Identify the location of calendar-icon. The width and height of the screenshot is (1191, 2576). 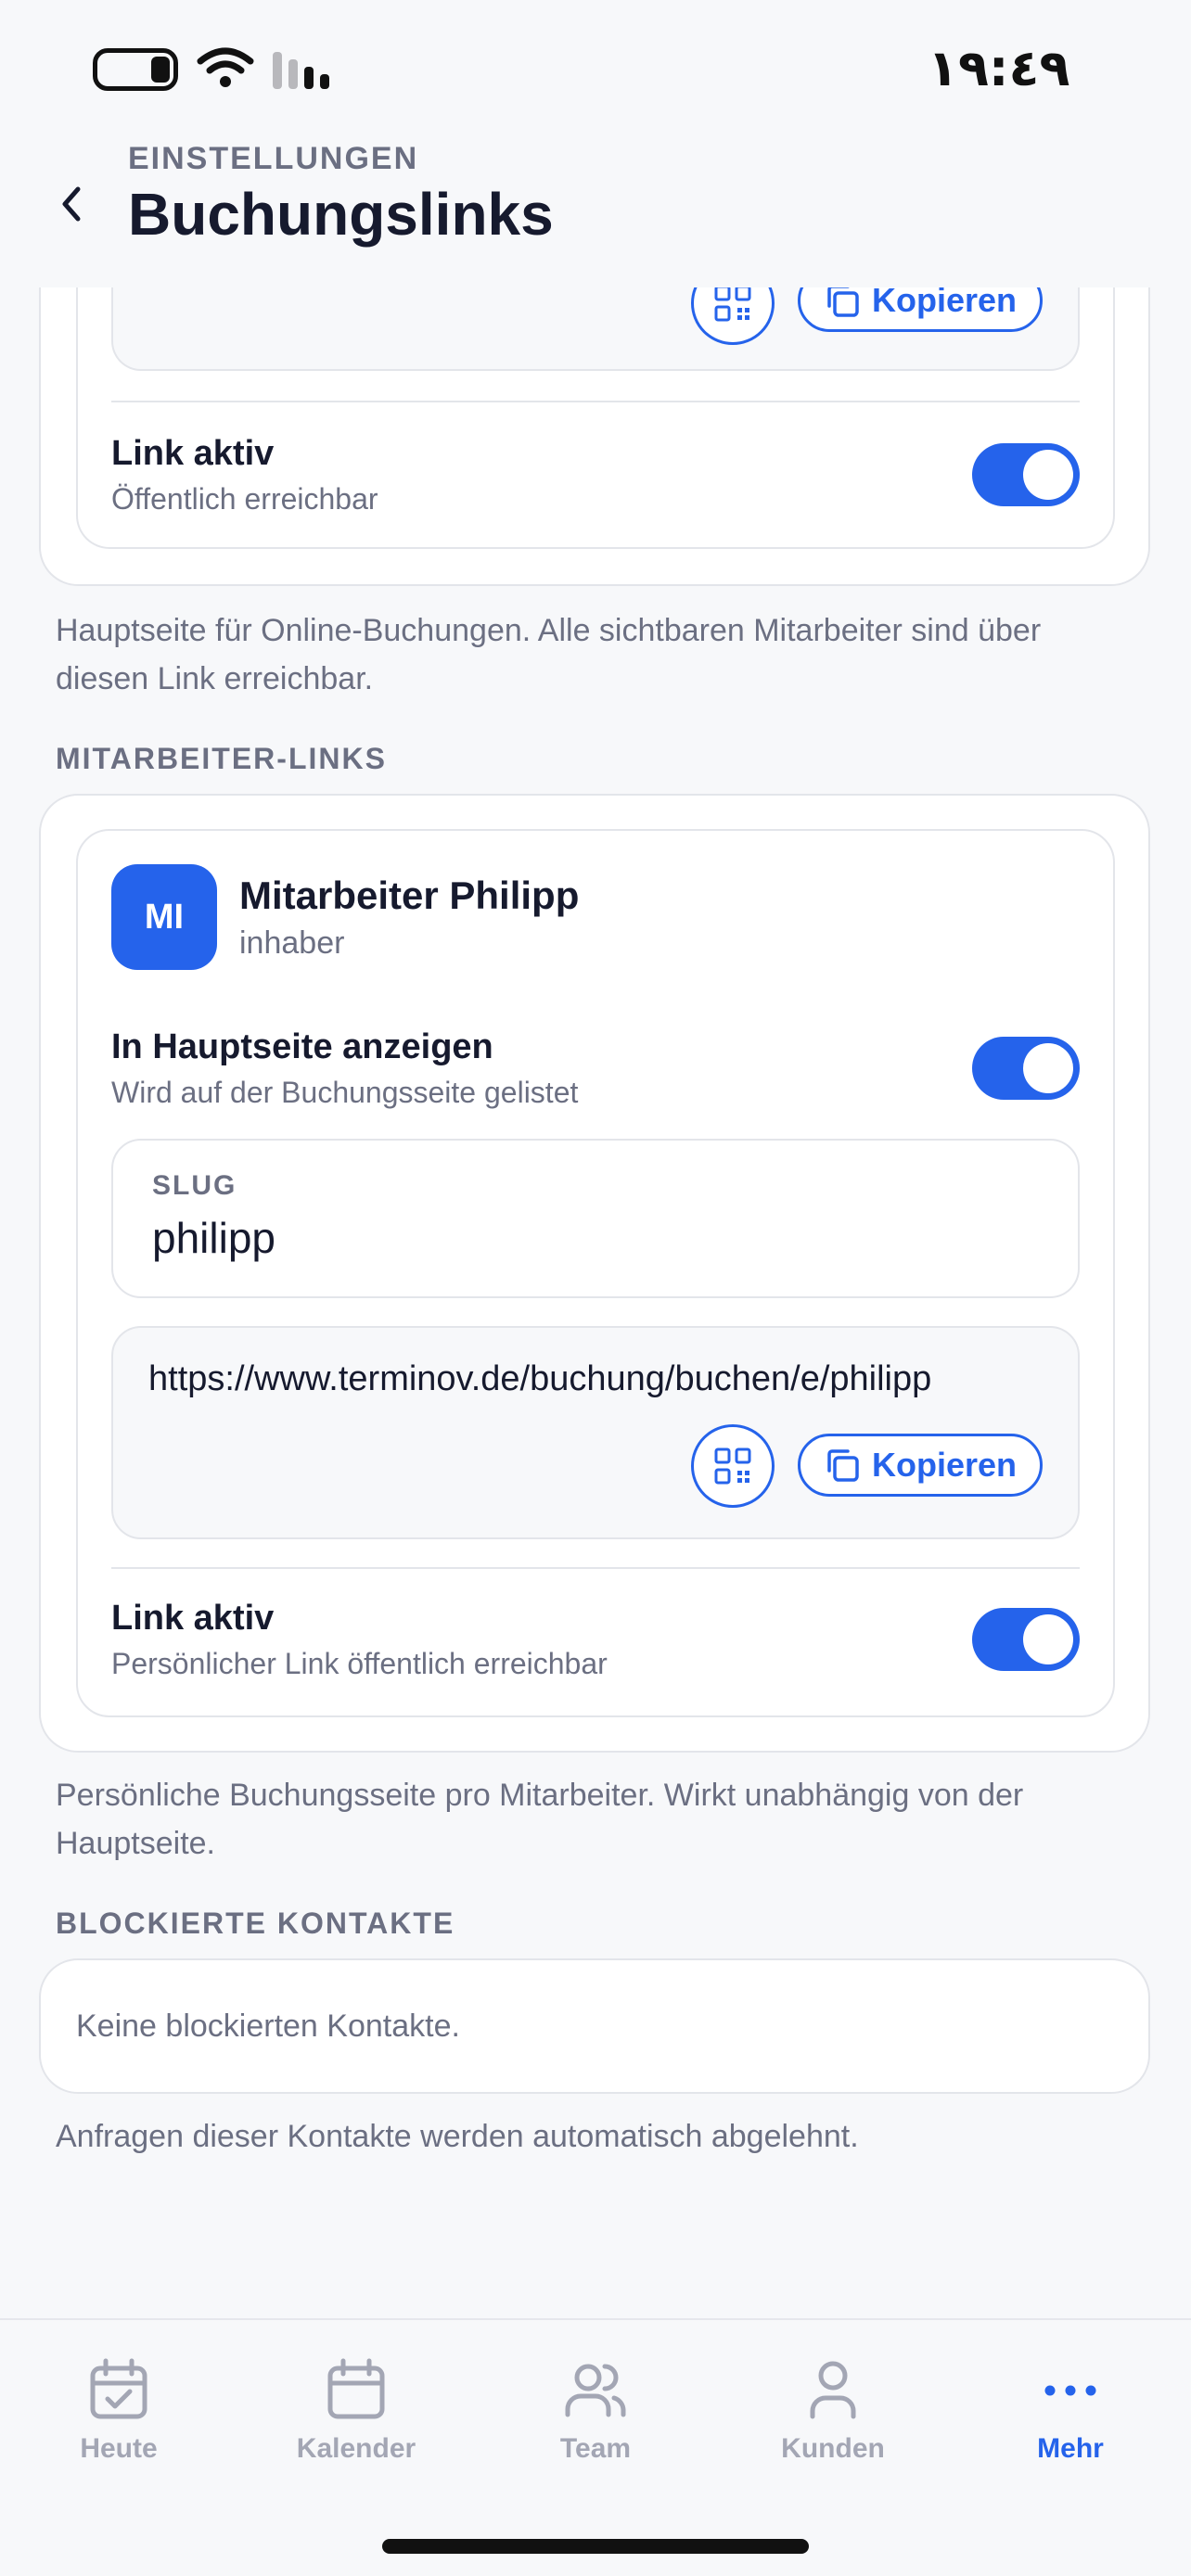
(356, 2388).